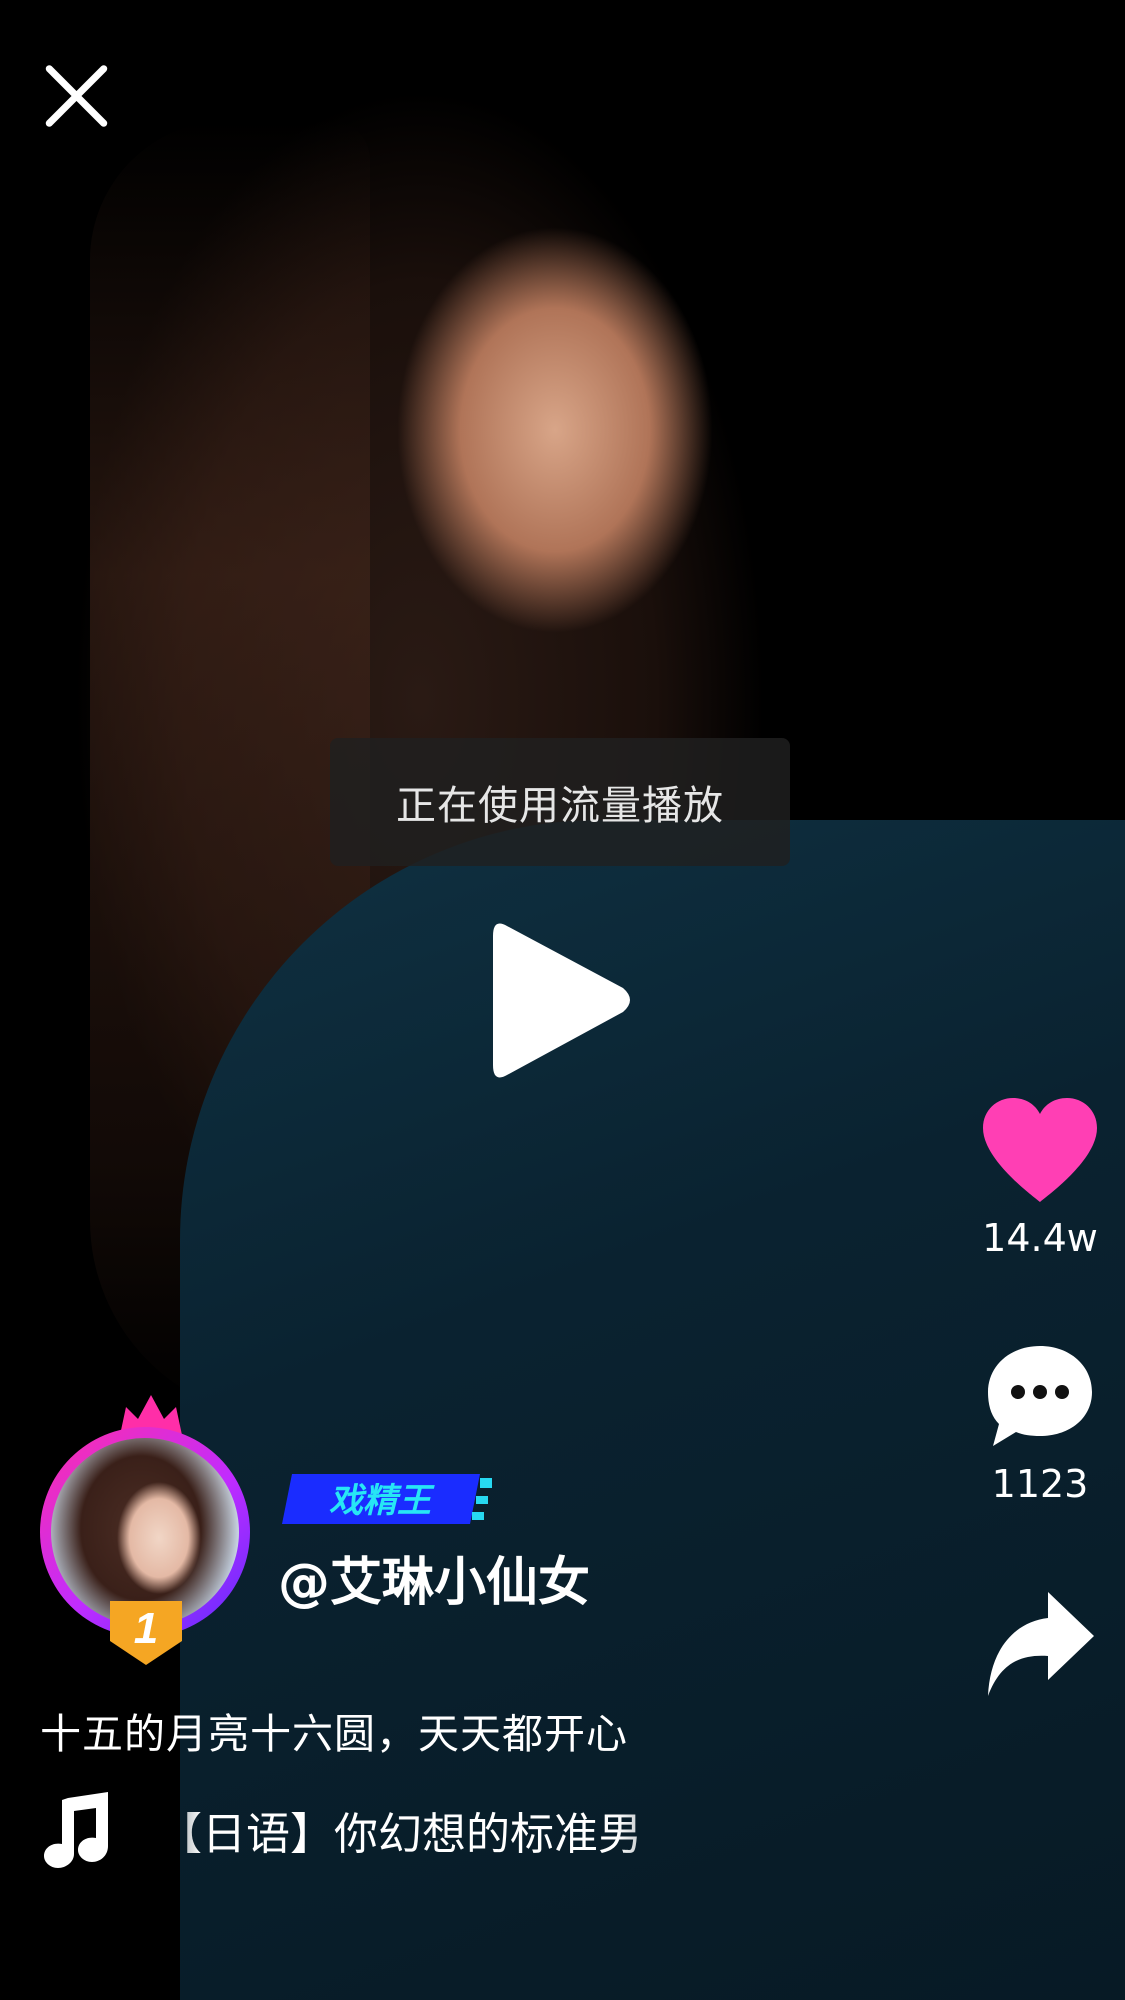 This screenshot has width=1125, height=2000. Describe the element at coordinates (1040, 1484) in the screenshot. I see `comment-count: 1123` at that location.